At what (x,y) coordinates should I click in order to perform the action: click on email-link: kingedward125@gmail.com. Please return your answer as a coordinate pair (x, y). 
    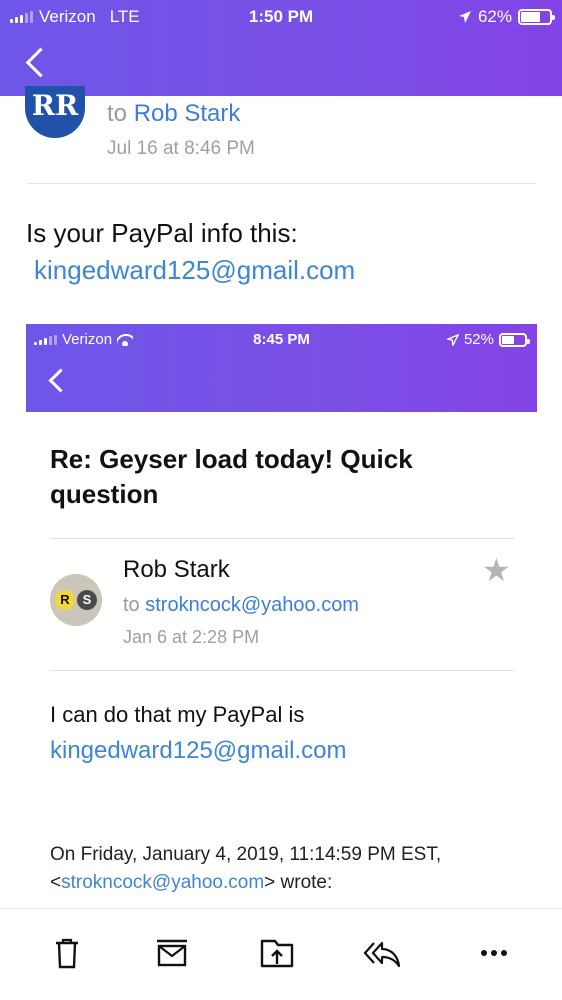
    Looking at the image, I should click on (194, 270).